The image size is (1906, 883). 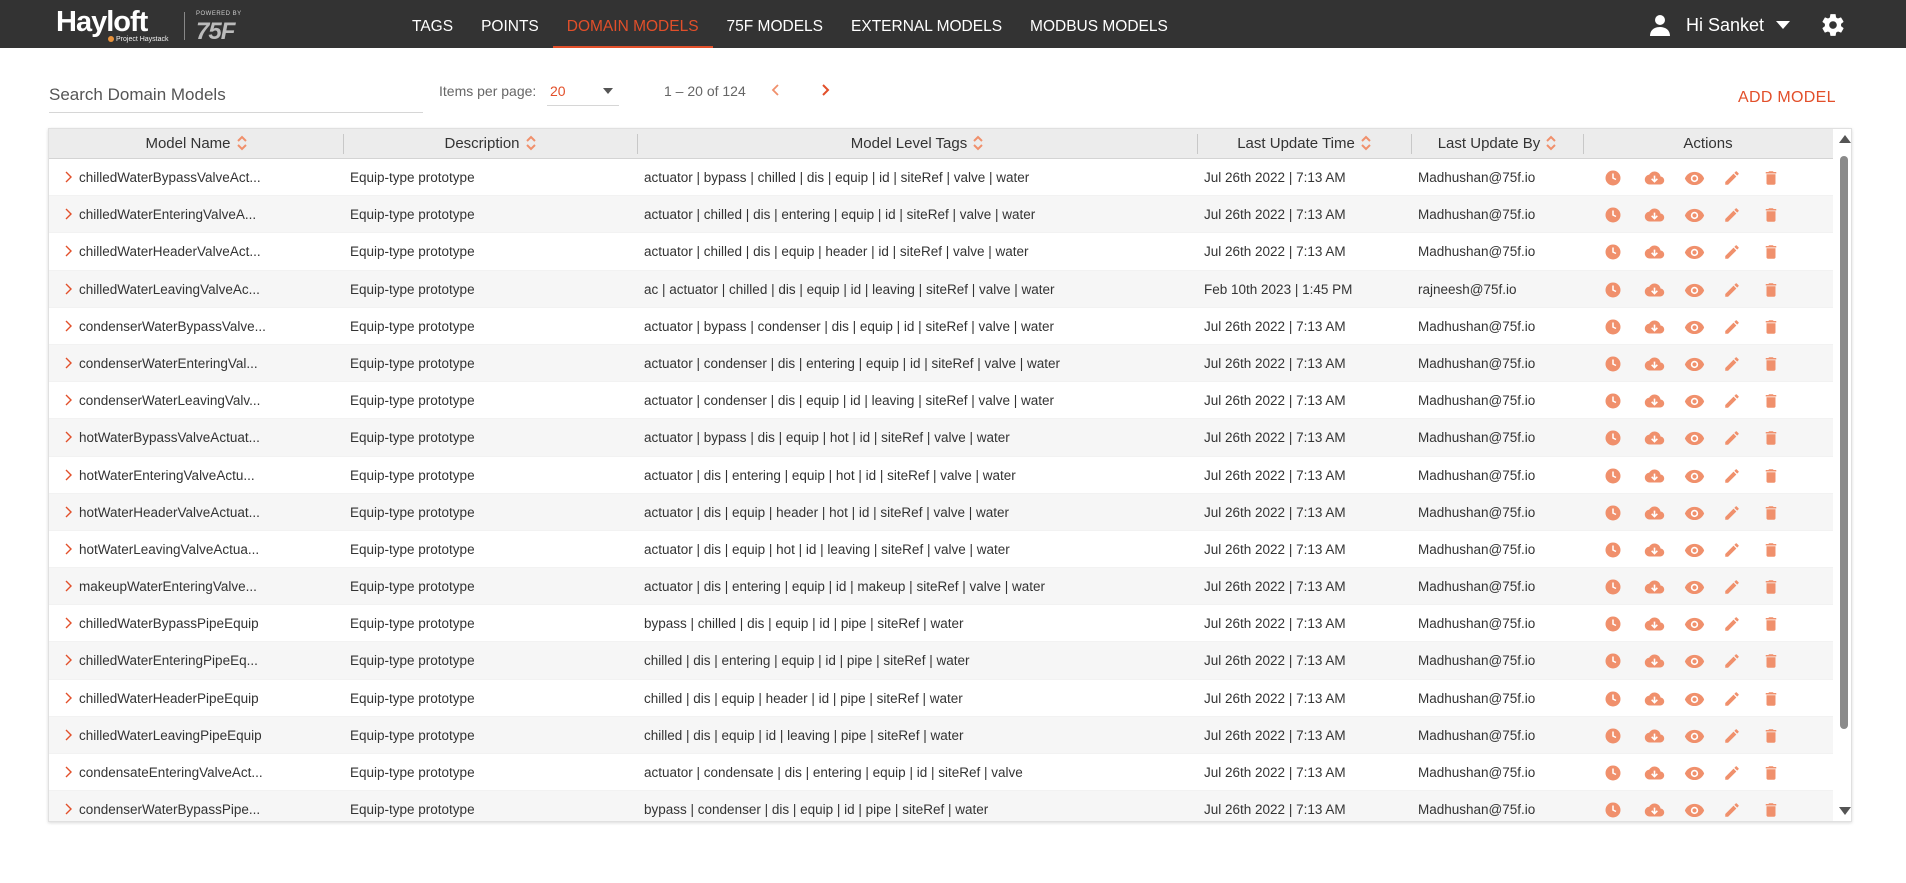 I want to click on scroll-down-icon, so click(x=1845, y=811).